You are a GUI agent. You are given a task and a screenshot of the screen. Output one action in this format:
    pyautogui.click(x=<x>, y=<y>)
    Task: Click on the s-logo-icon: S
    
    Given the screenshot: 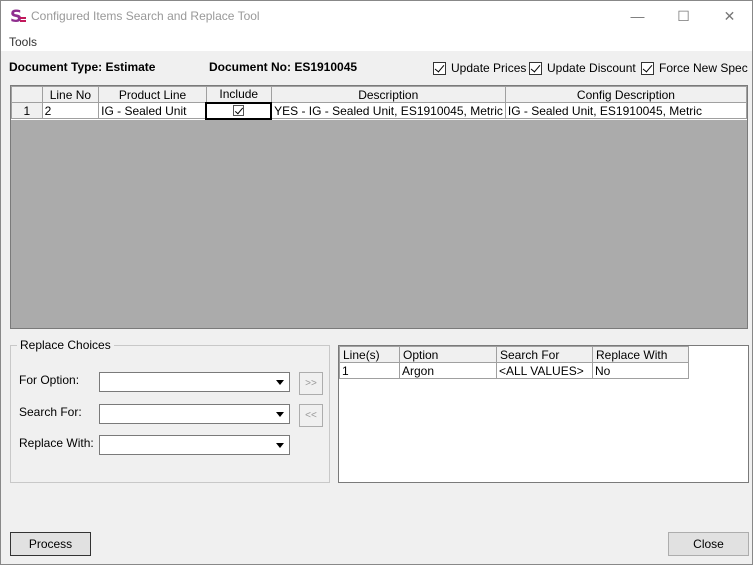 What is the action you would take?
    pyautogui.click(x=18, y=16)
    